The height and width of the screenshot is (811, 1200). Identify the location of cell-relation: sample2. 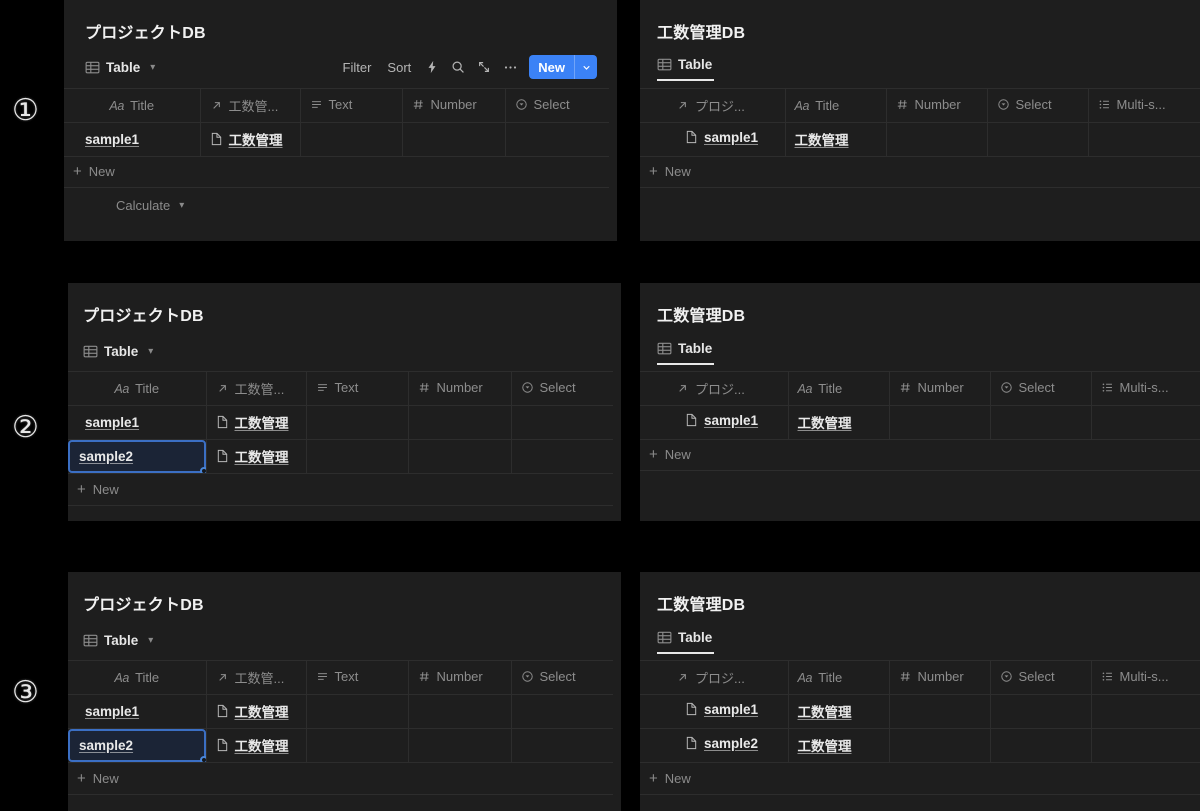
(714, 745).